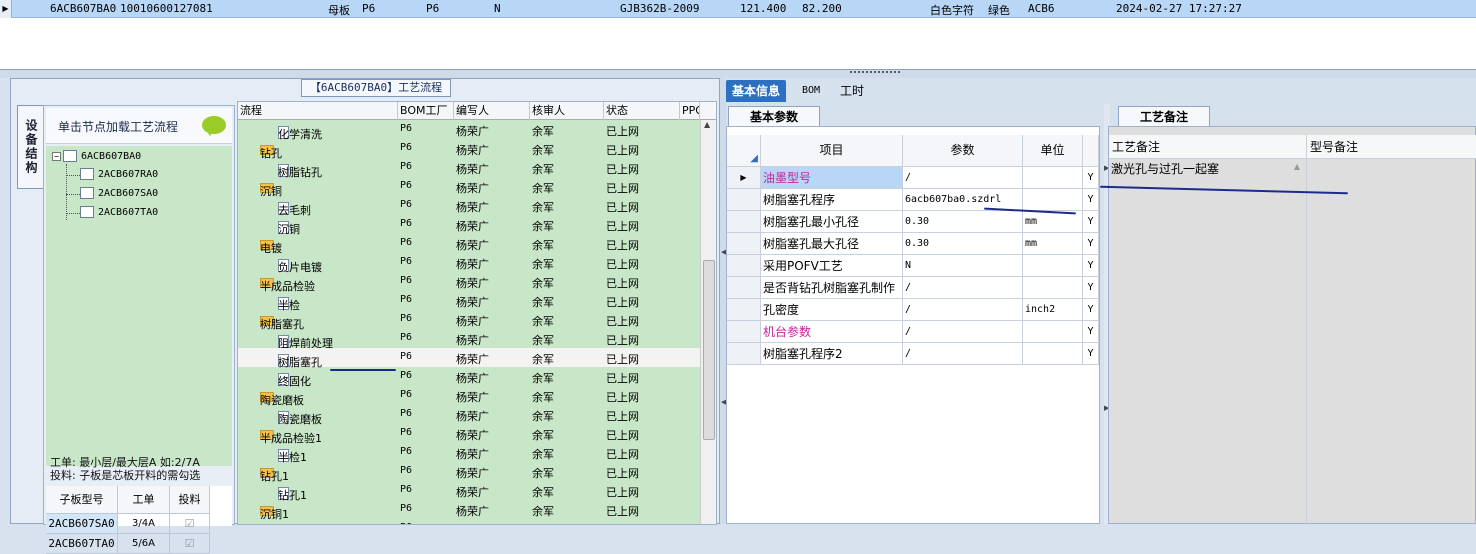 Image resolution: width=1476 pixels, height=554 pixels. What do you see at coordinates (1208, 147) in the screenshot?
I see `col-header-process-remark: 工艺备注` at bounding box center [1208, 147].